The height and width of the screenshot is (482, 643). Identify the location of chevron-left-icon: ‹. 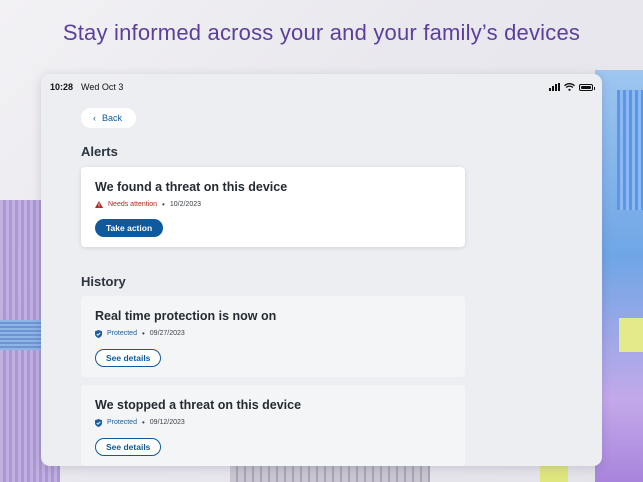
(94, 118).